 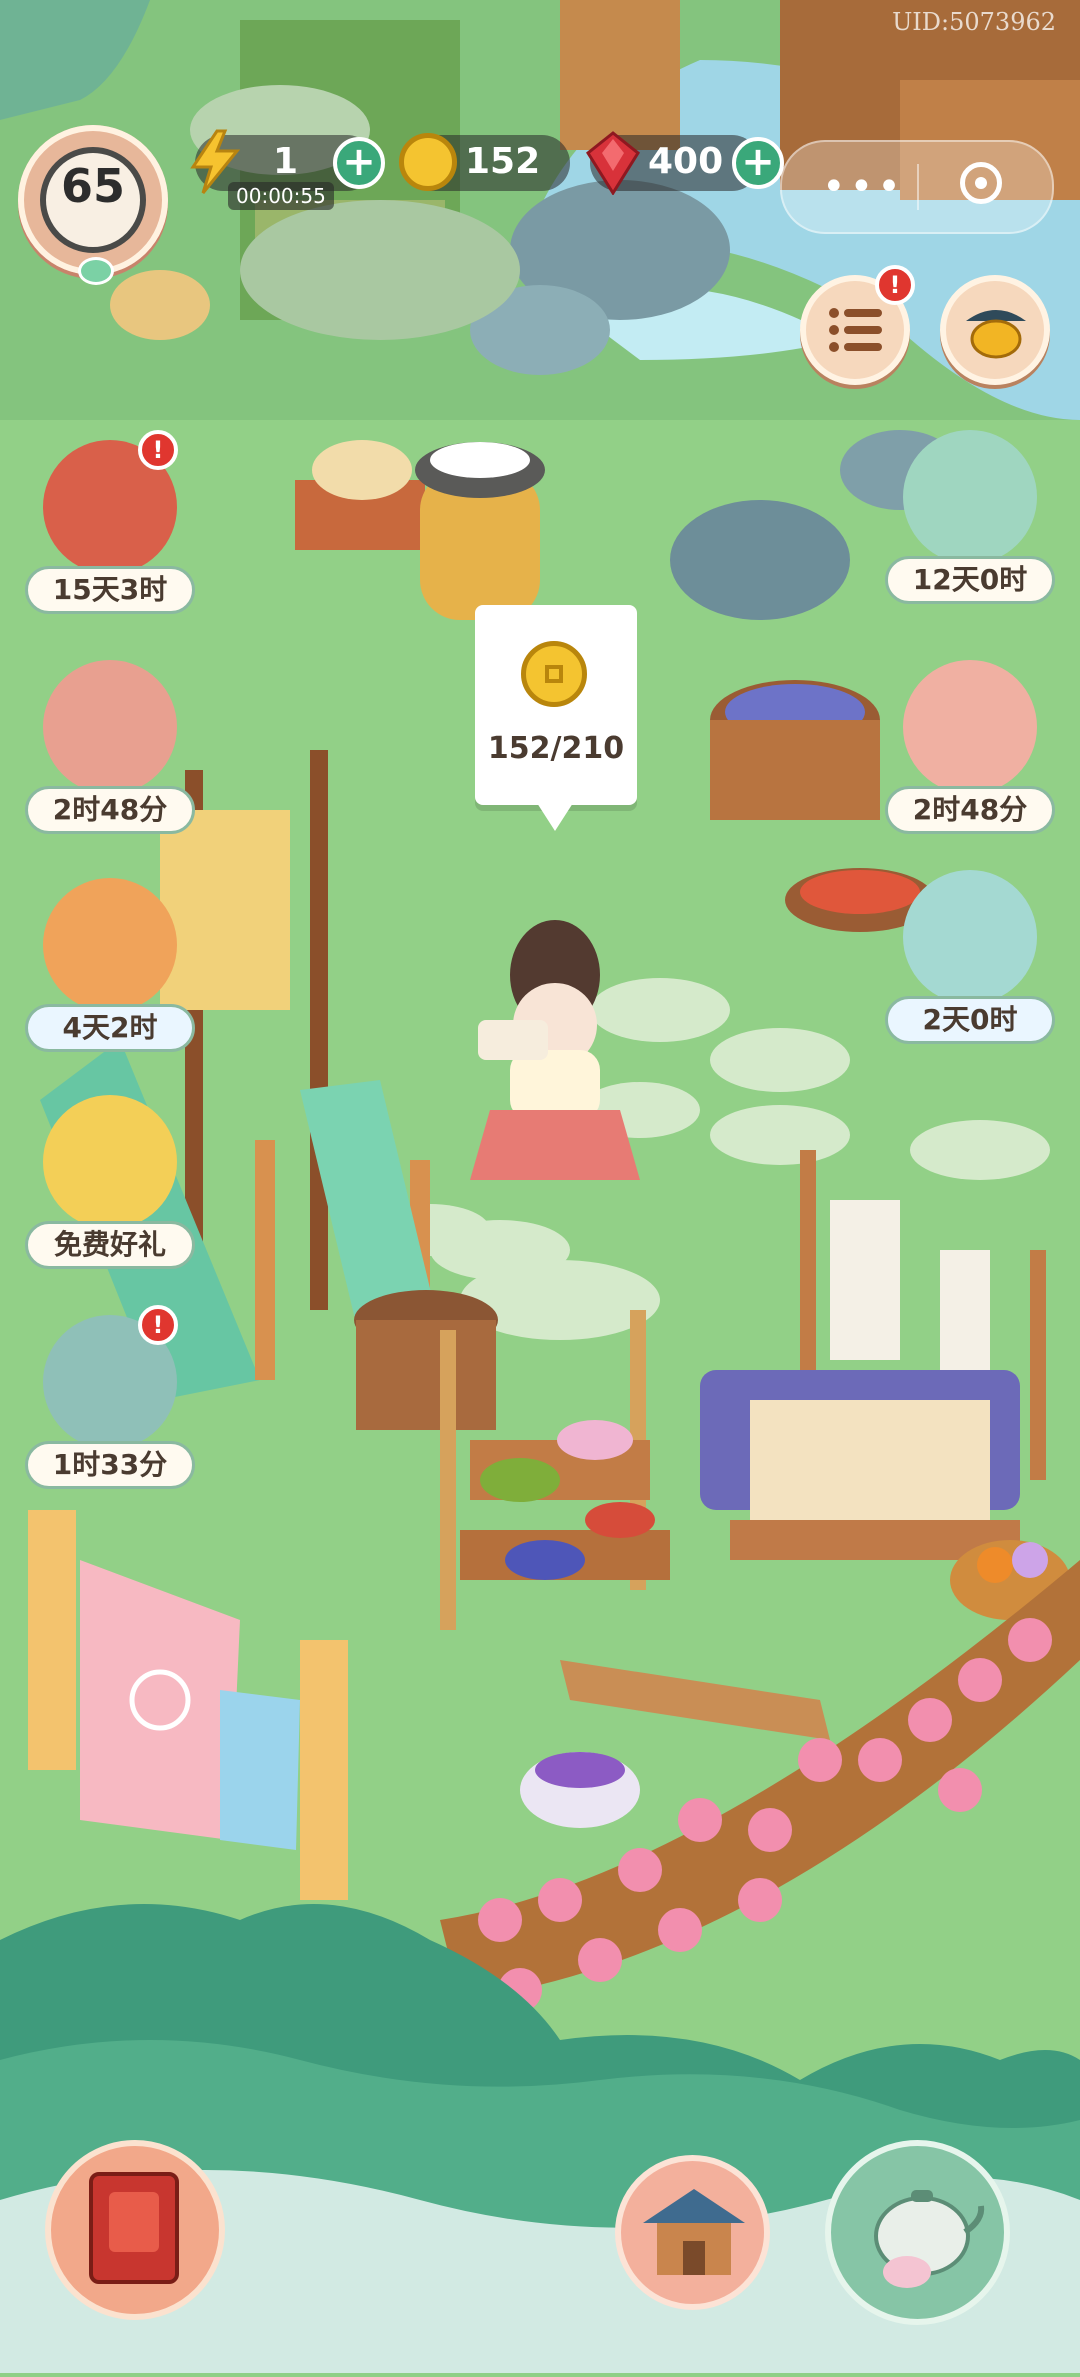 I want to click on capsule-divider, so click(x=918, y=187).